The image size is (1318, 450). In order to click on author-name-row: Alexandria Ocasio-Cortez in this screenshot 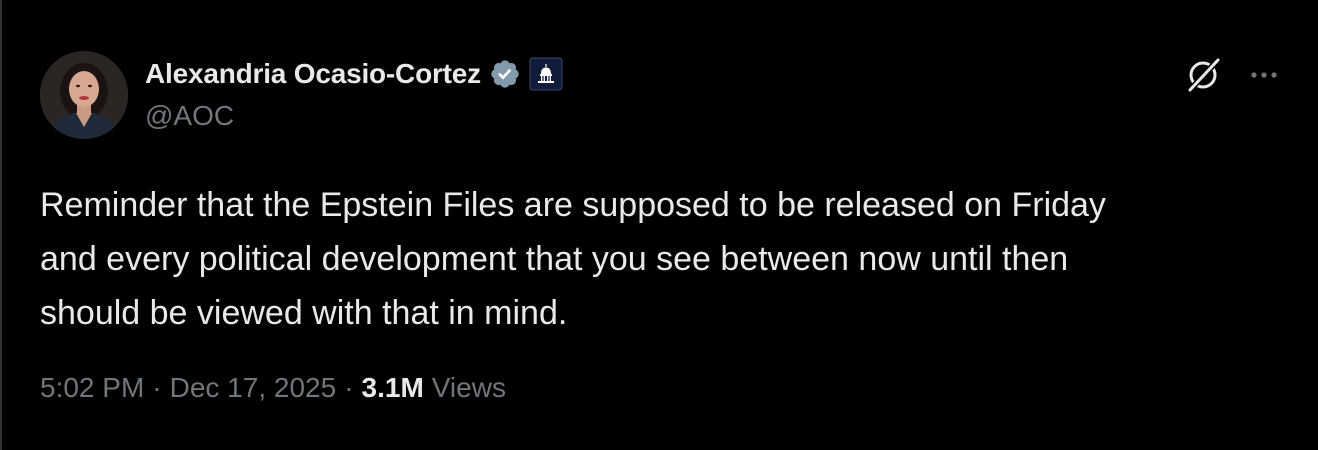, I will do `click(354, 74)`.